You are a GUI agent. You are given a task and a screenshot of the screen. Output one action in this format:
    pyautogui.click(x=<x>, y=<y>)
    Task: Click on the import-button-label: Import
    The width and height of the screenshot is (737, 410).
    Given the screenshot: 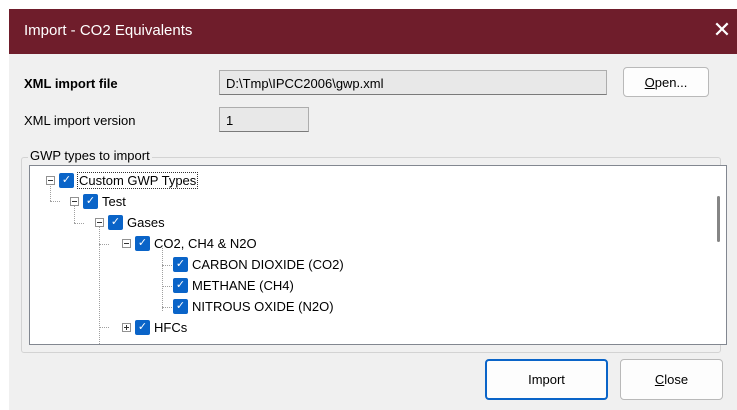 What is the action you would take?
    pyautogui.click(x=546, y=379)
    